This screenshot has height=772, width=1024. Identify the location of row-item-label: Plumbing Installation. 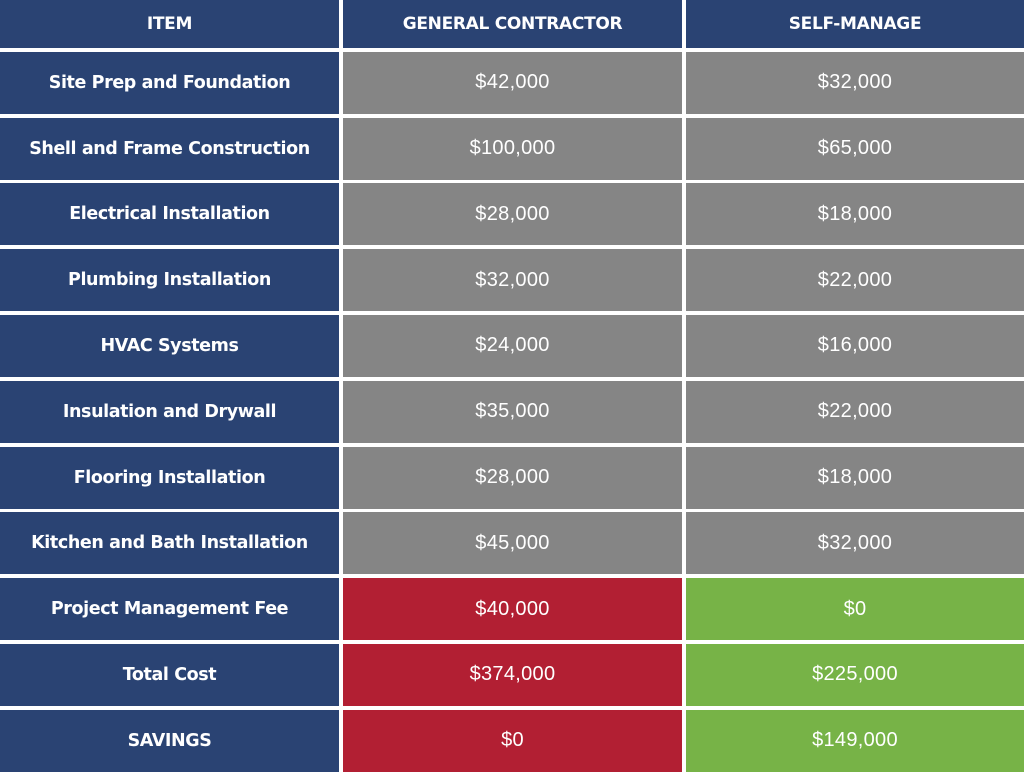
(169, 280).